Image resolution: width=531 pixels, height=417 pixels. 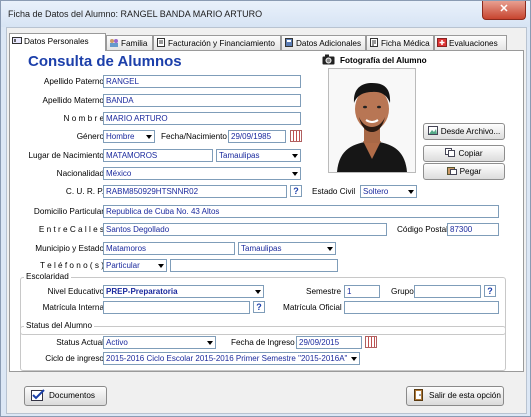 What do you see at coordinates (202, 173) in the screenshot?
I see `nacionalidad-select: México` at bounding box center [202, 173].